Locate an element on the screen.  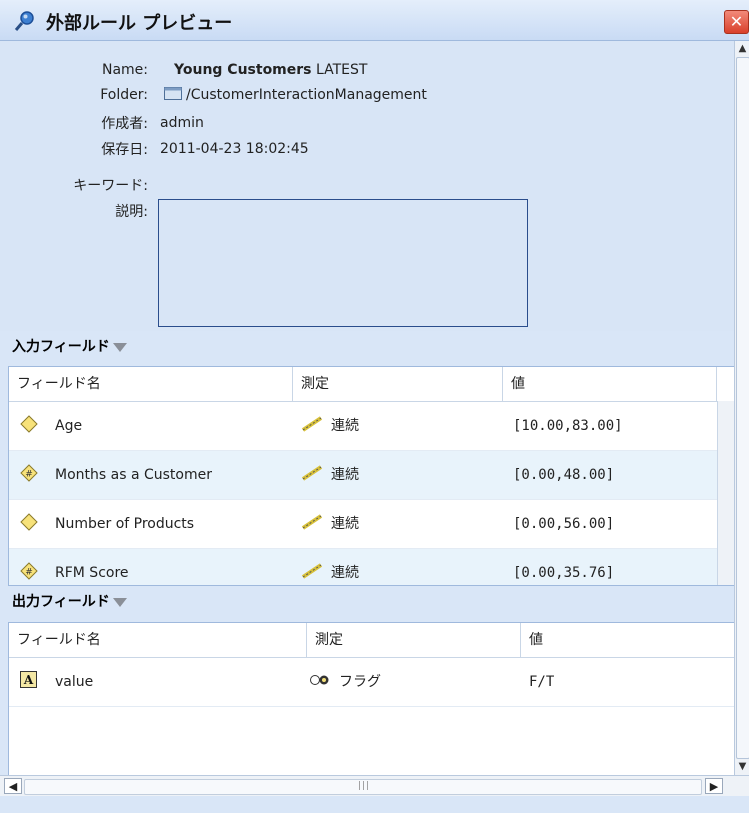
scroll-up-icon: ▲ is located at coordinates (742, 48).